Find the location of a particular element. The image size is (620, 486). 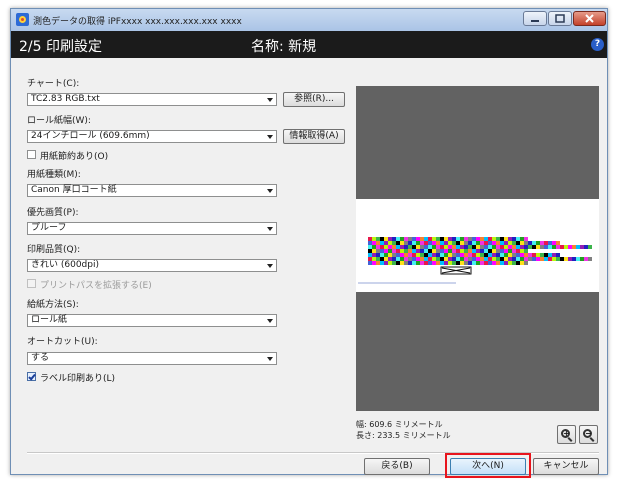

chart-value: TC2.83 RGB.txt is located at coordinates (65, 99).